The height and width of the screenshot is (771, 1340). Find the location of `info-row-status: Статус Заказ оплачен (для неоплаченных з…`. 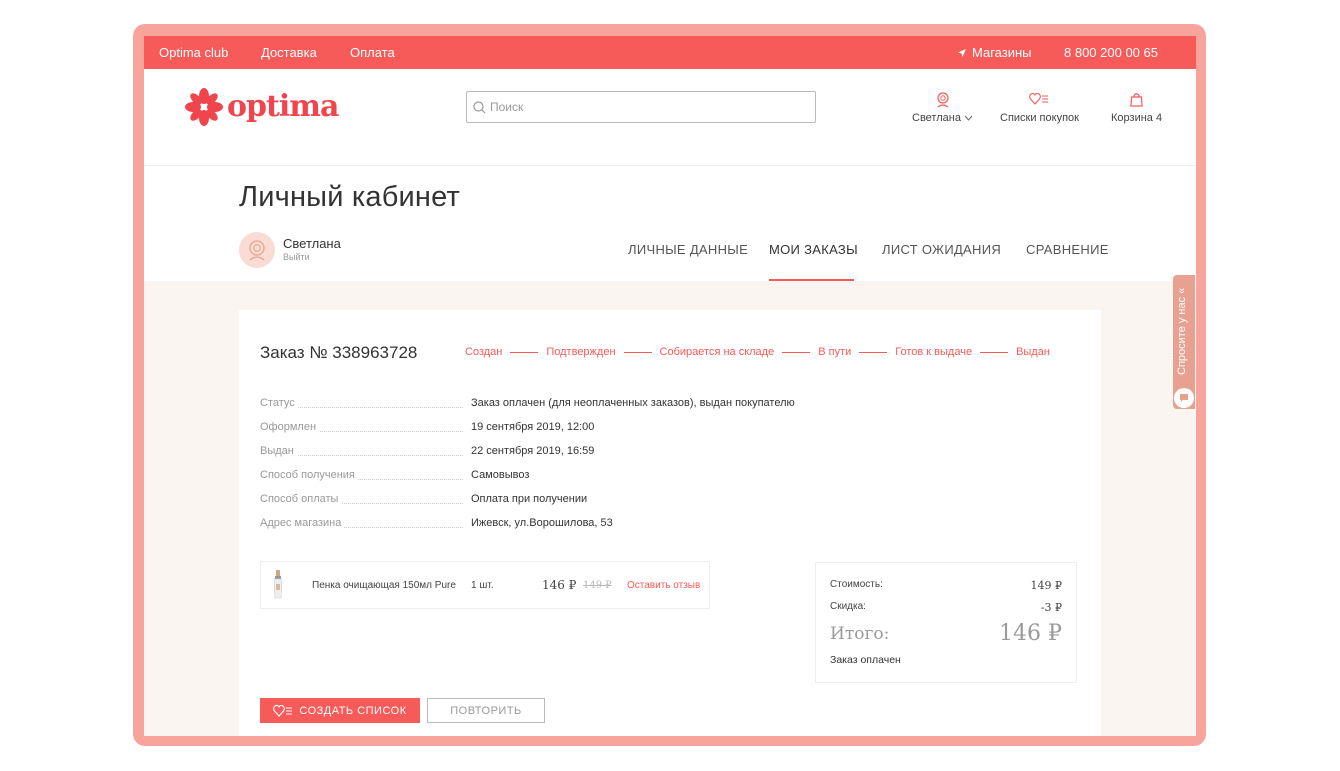

info-row-status: Статус Заказ оплачен (для неоплаченных з… is located at coordinates (560, 404).